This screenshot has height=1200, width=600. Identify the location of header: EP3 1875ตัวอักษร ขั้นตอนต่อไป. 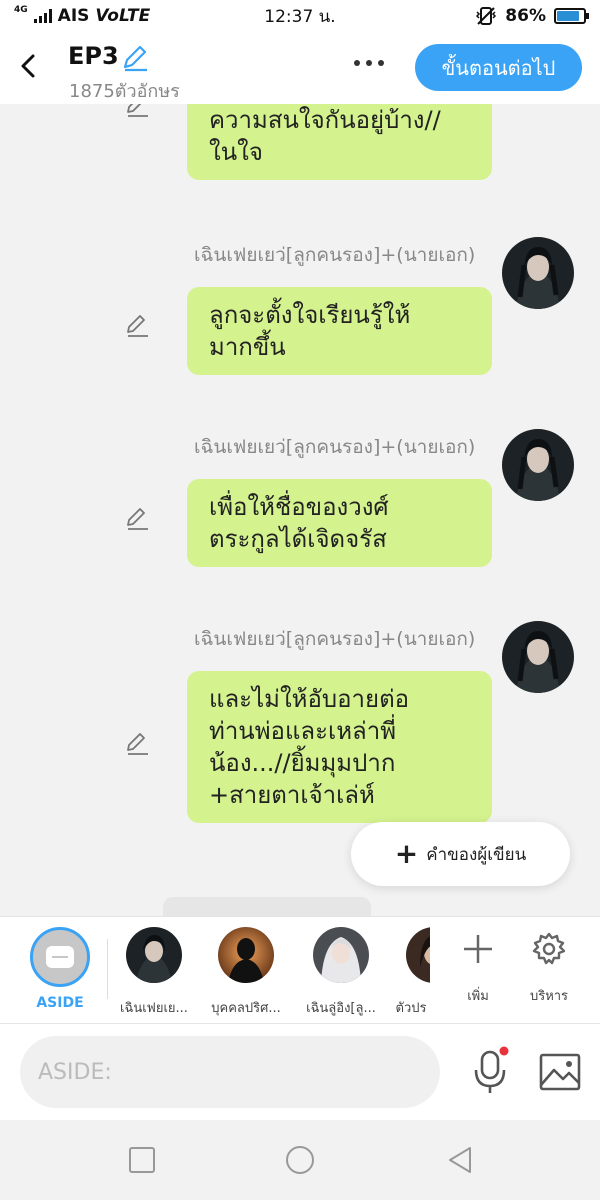
(300, 68).